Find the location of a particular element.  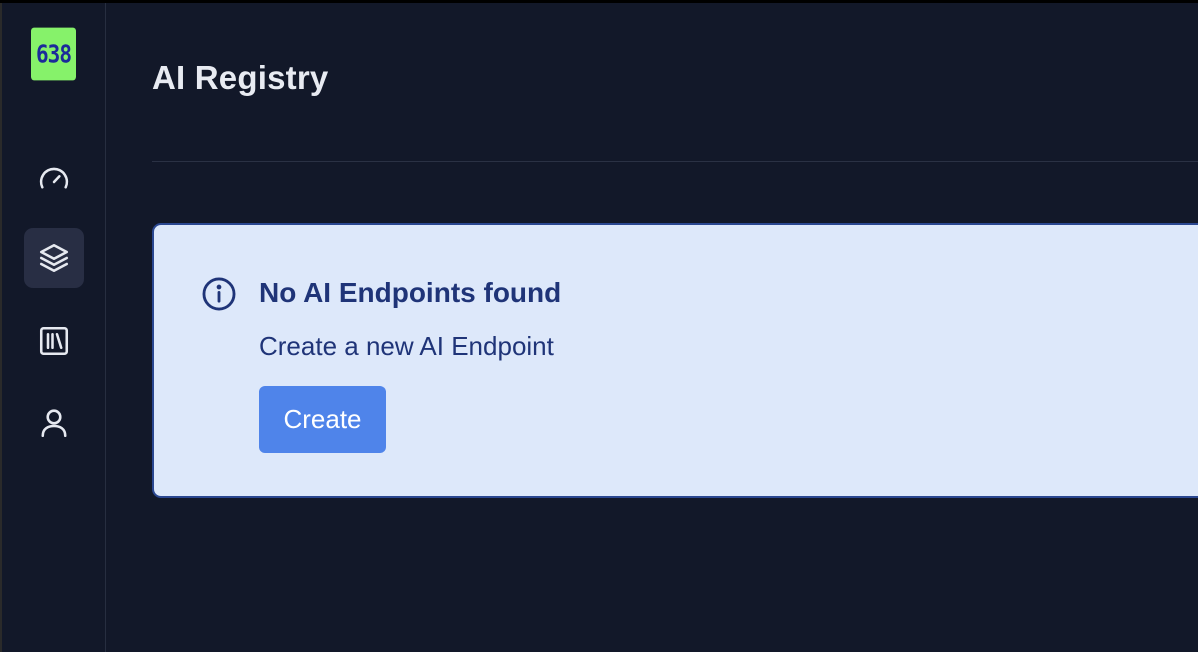

logo-text: 638 is located at coordinates (54, 54).